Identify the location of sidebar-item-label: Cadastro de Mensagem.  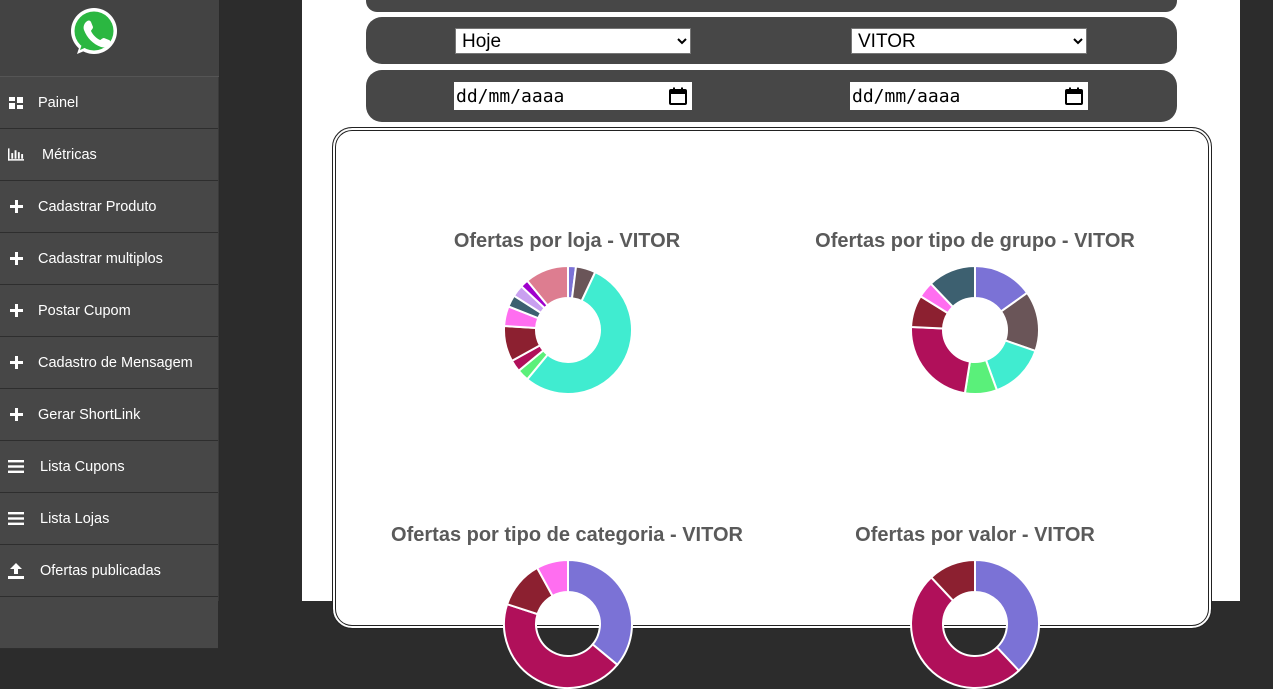
(115, 362).